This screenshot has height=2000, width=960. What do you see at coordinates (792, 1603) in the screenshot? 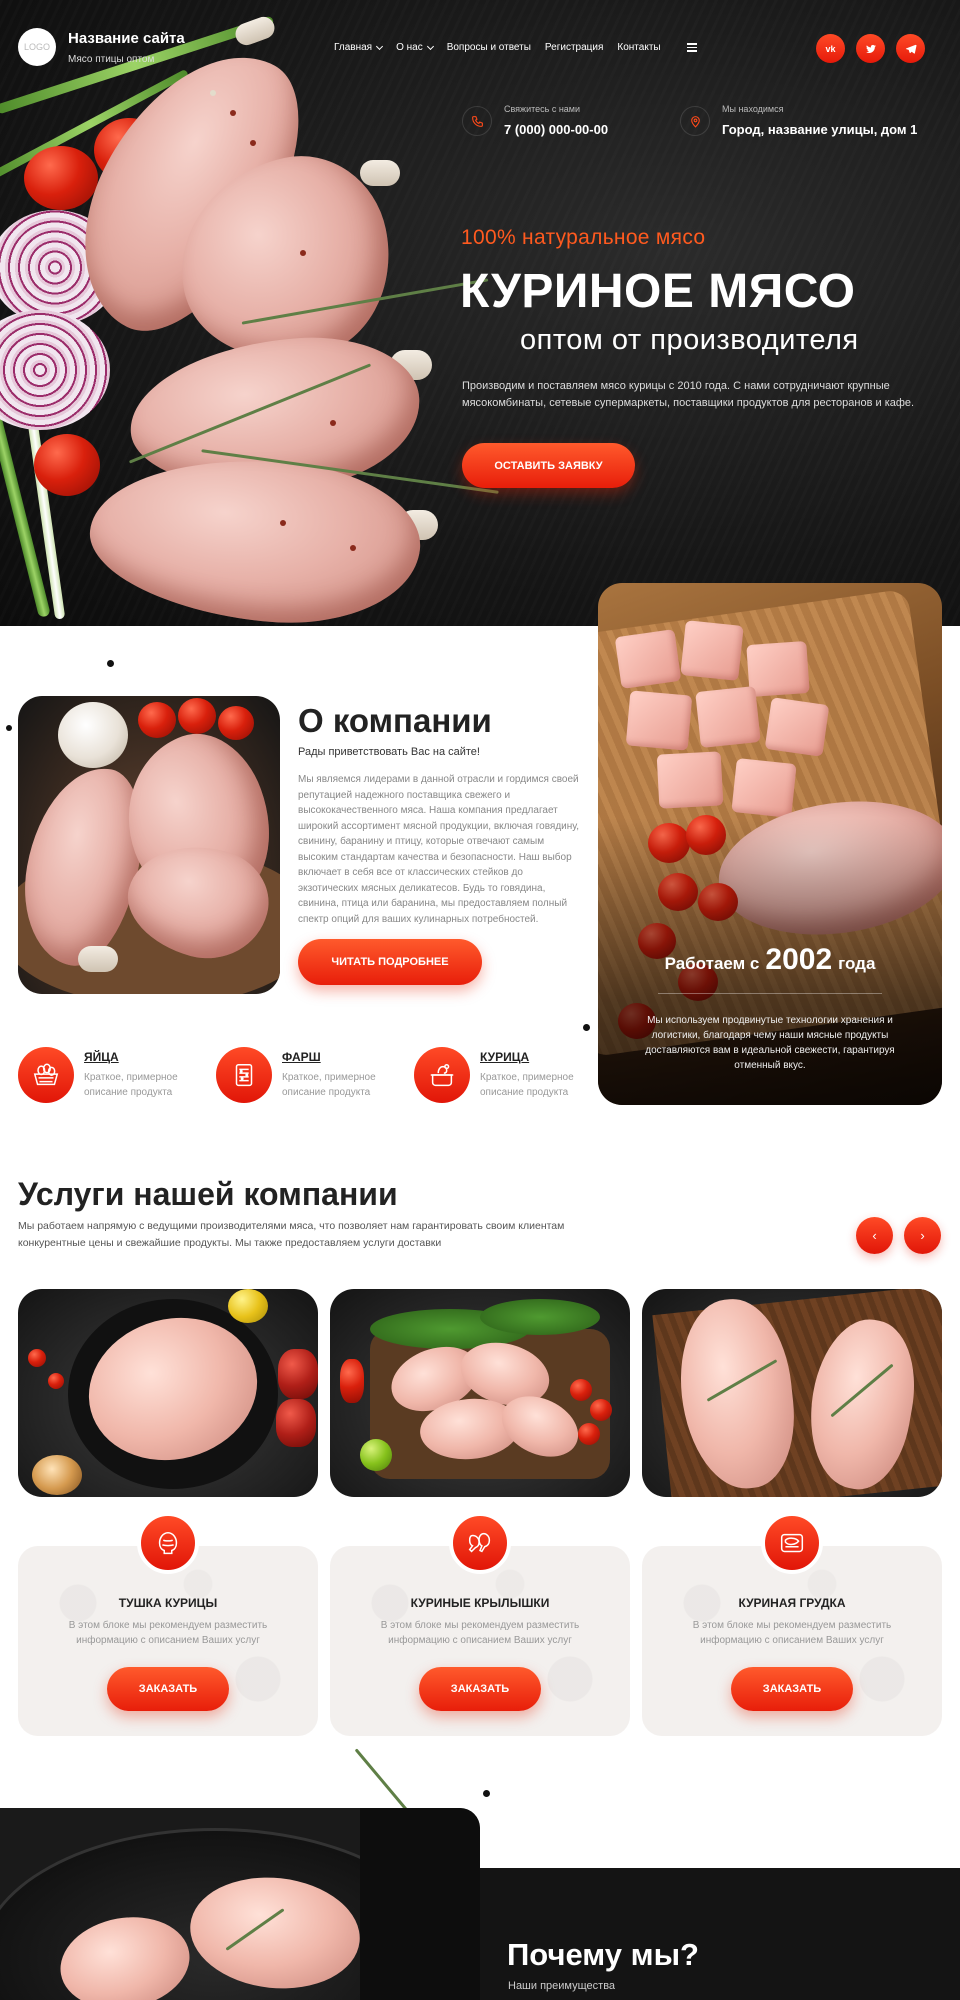
I see `service-name: КУРИНАЯ ГРУДКА` at bounding box center [792, 1603].